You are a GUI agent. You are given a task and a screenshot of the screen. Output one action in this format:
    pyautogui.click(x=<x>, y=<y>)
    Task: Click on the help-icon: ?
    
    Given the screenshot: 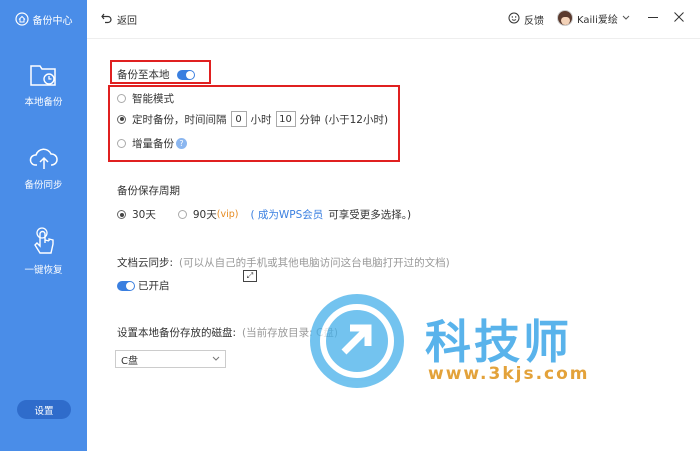 What is the action you would take?
    pyautogui.click(x=181, y=143)
    